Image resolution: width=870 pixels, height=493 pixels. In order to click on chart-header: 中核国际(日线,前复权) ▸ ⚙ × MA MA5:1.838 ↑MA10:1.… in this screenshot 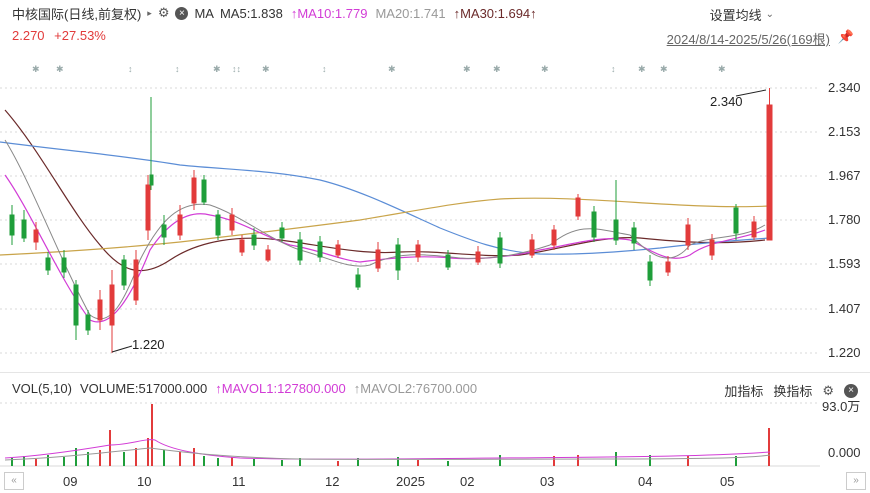, I will do `click(274, 13)`.